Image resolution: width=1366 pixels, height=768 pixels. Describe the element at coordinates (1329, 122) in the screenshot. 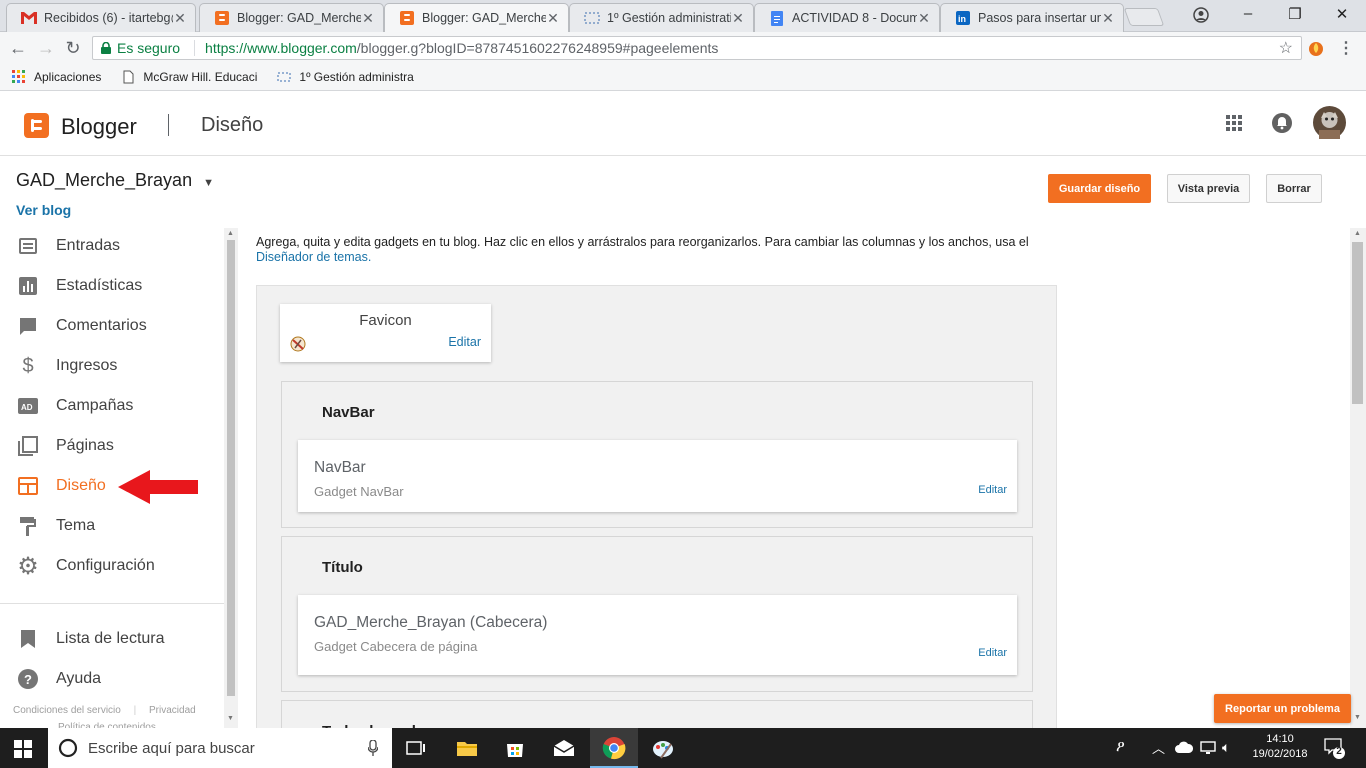

I see `avatar` at that location.